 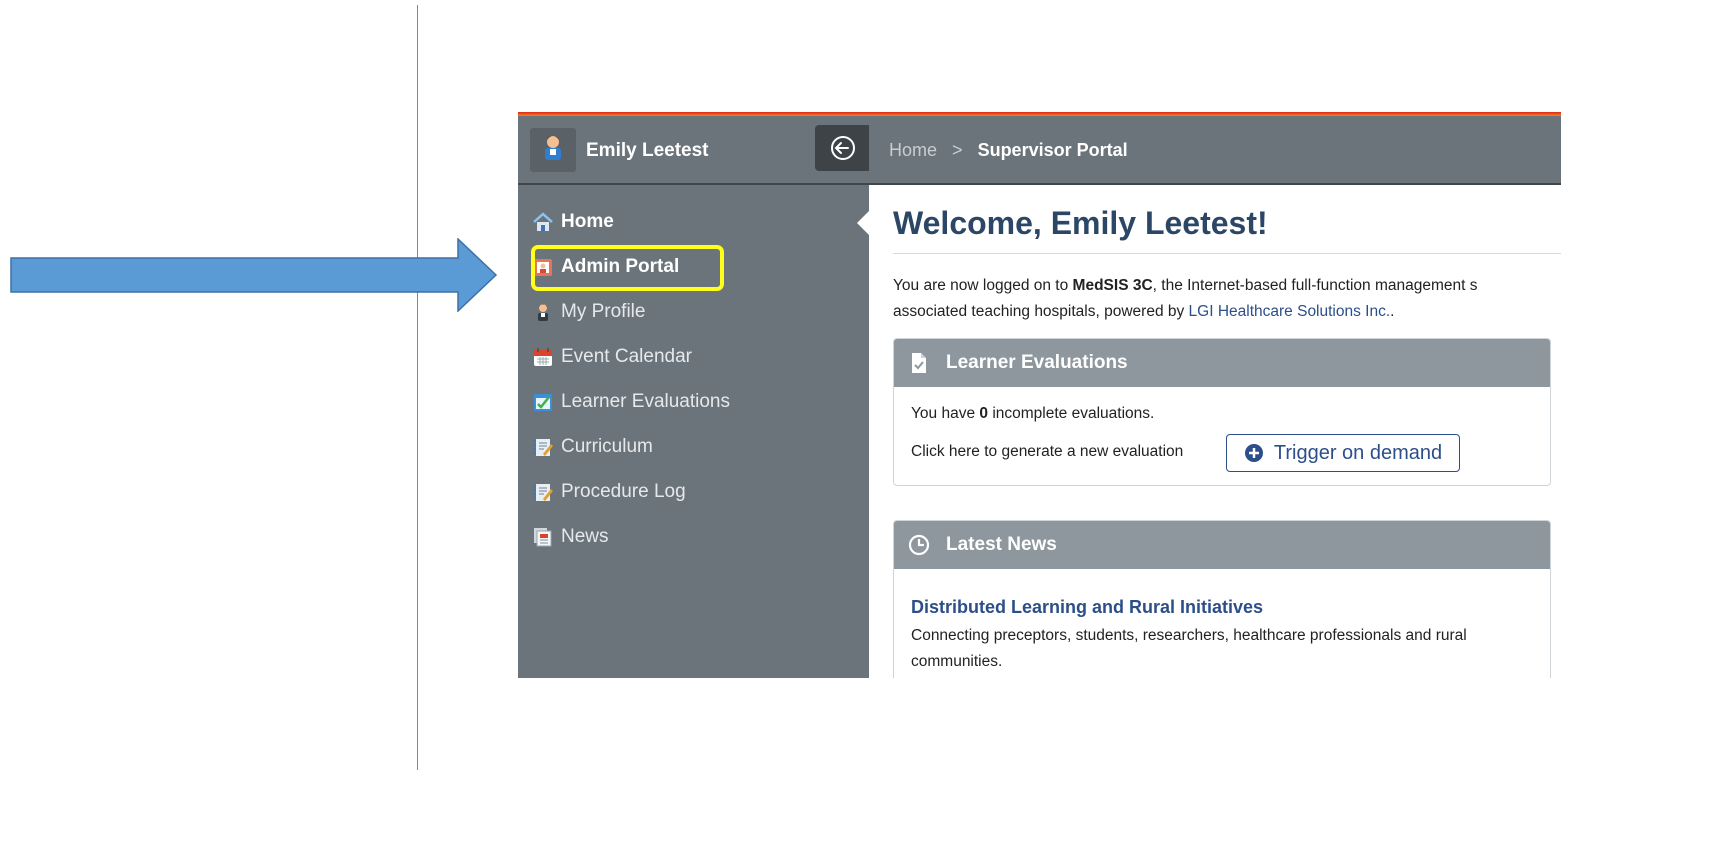 What do you see at coordinates (1001, 544) in the screenshot?
I see `panel-title: Latest News` at bounding box center [1001, 544].